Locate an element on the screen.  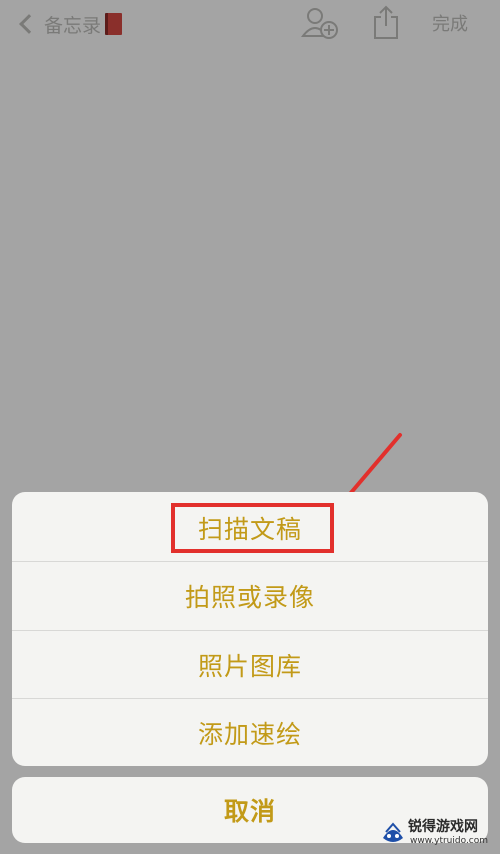
watermark-title: 锐得游戏网 is located at coordinates (443, 827).